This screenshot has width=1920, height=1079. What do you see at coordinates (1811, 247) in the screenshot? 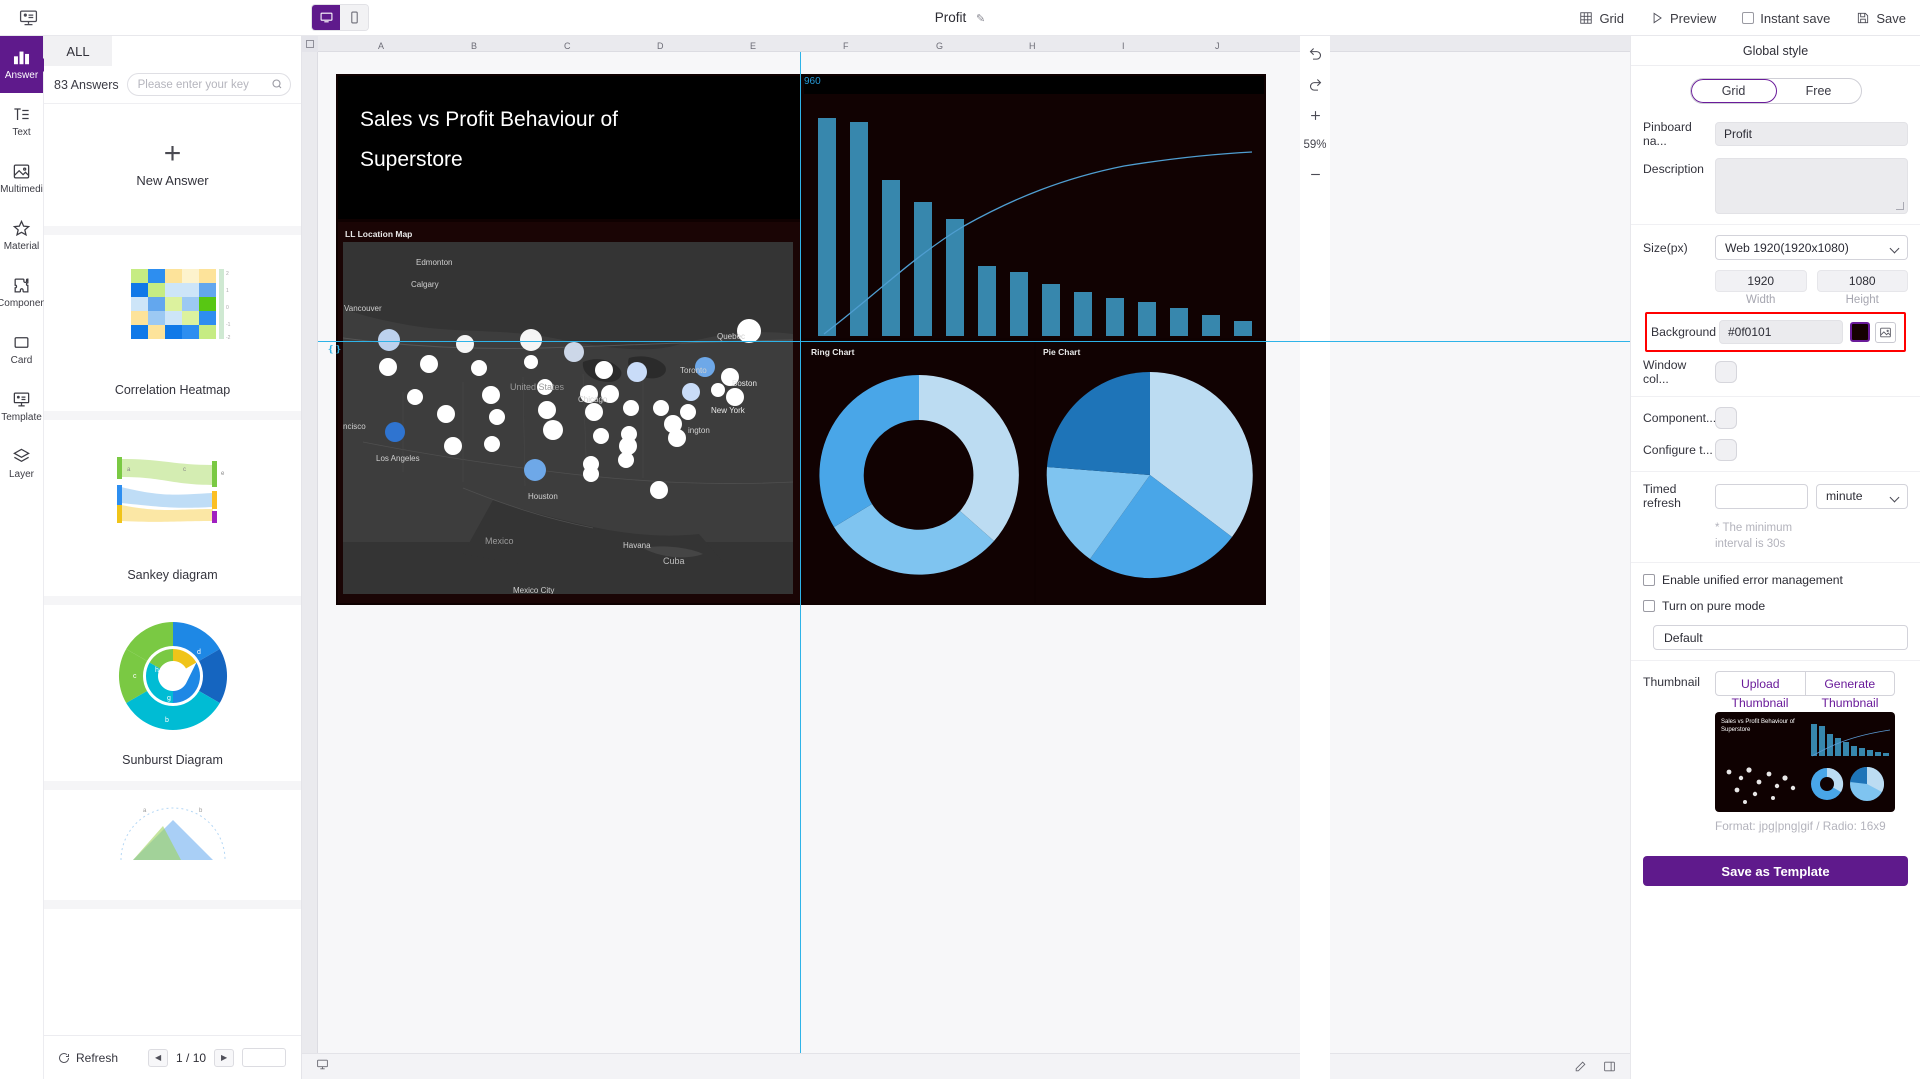
I see `size-select: Web 1920(1920x1080)` at bounding box center [1811, 247].